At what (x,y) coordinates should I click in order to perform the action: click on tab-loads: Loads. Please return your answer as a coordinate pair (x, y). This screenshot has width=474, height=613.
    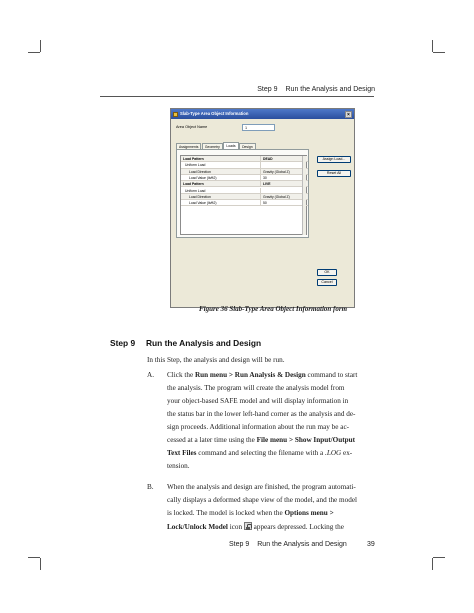
    Looking at the image, I should click on (231, 145).